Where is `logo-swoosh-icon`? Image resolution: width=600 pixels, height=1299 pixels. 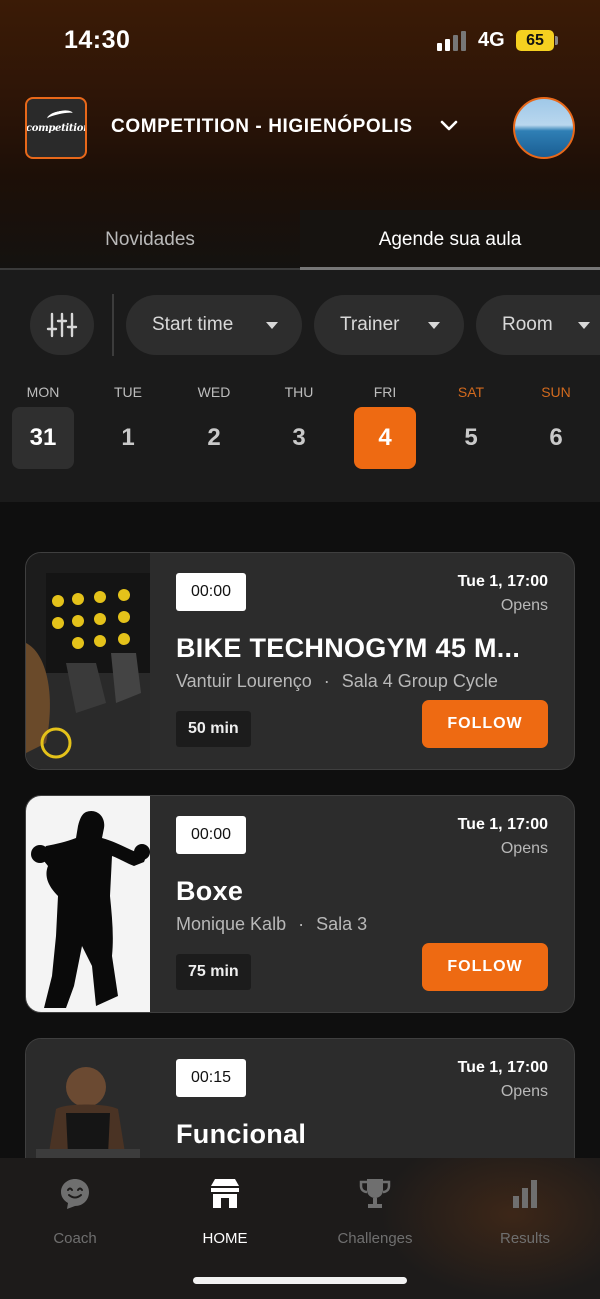
logo-swoosh-icon is located at coordinates (60, 116).